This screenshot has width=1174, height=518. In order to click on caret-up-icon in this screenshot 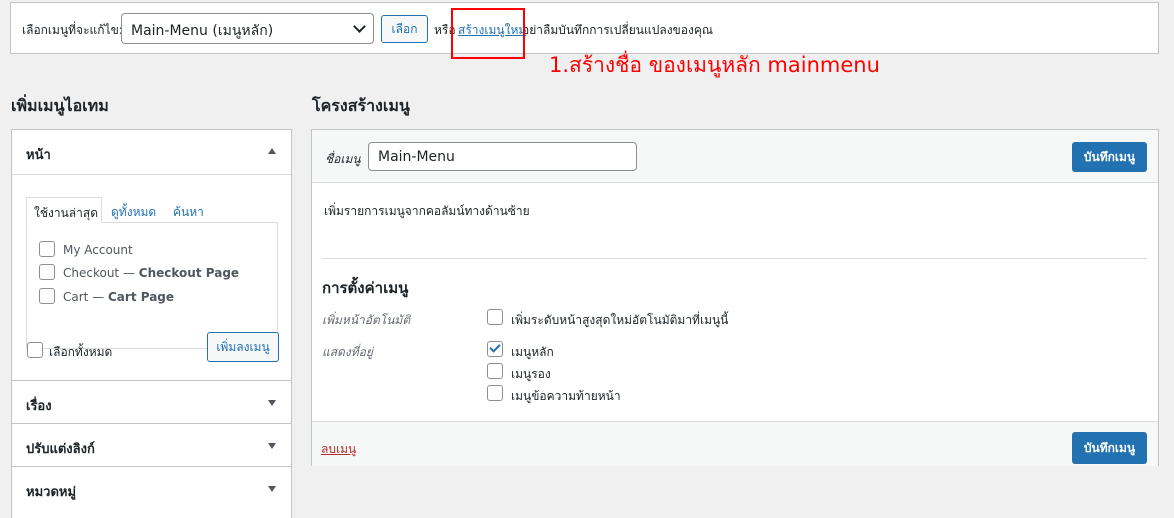, I will do `click(272, 151)`.